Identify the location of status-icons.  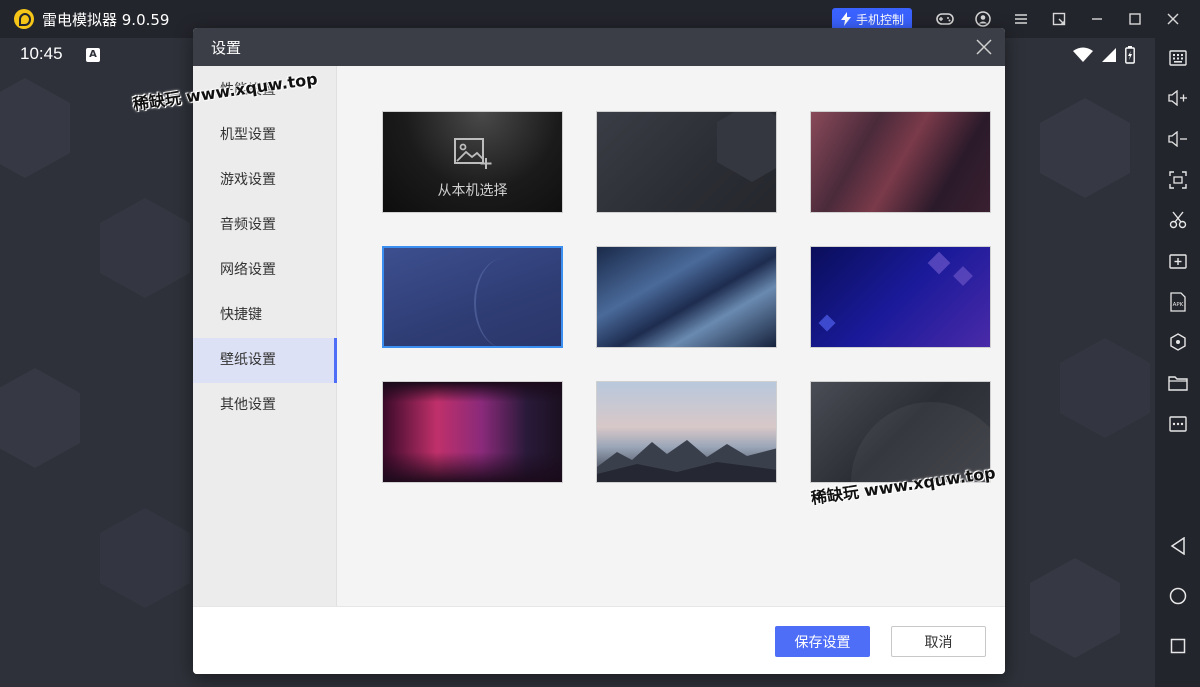
(1104, 55).